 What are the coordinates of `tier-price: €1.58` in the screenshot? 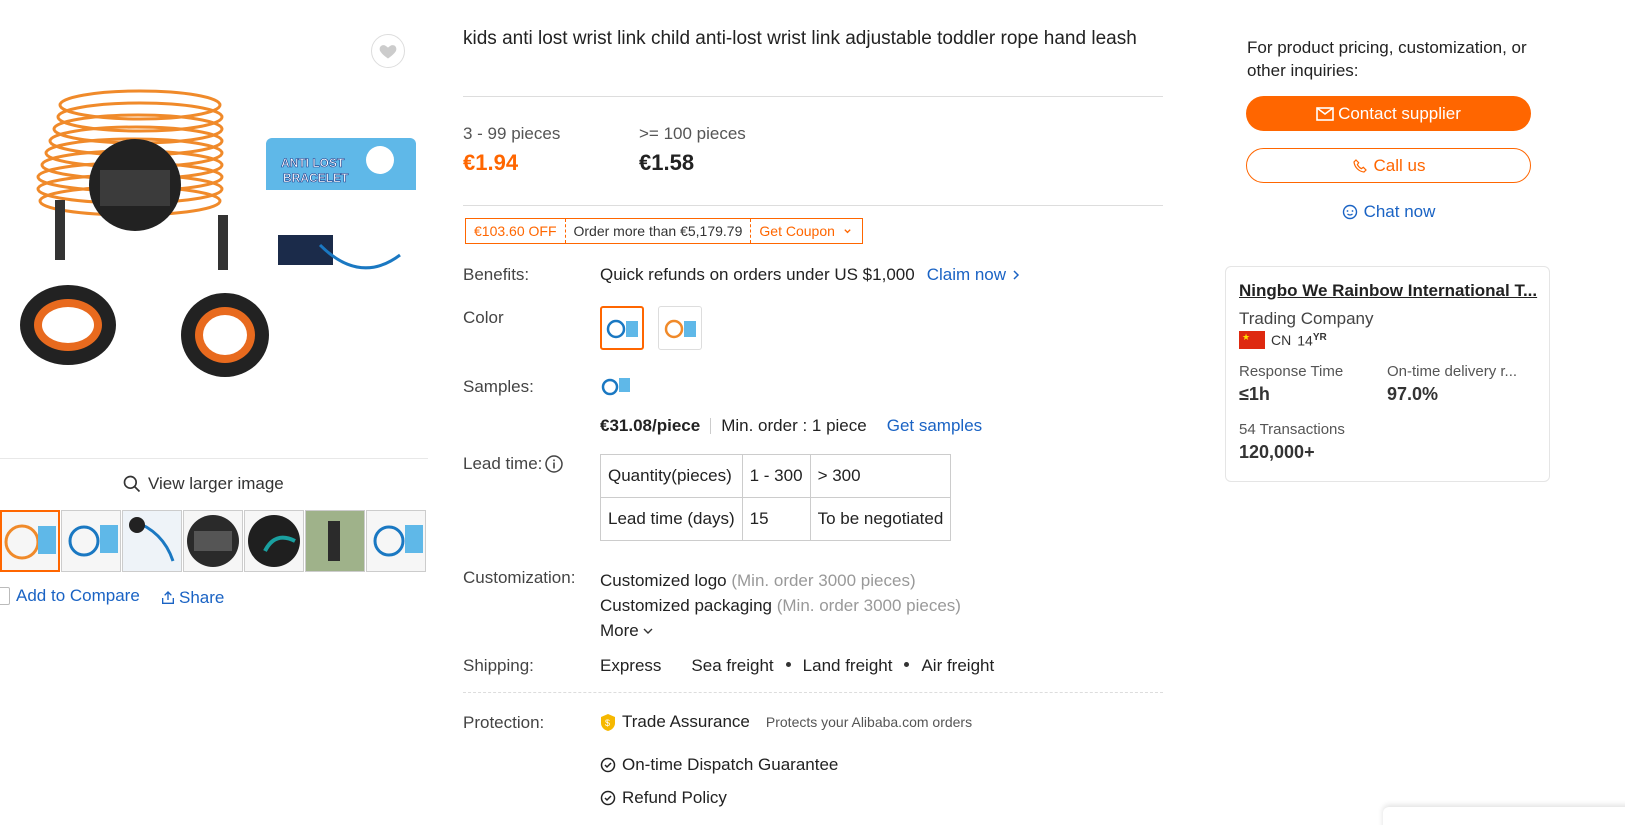 It's located at (667, 162).